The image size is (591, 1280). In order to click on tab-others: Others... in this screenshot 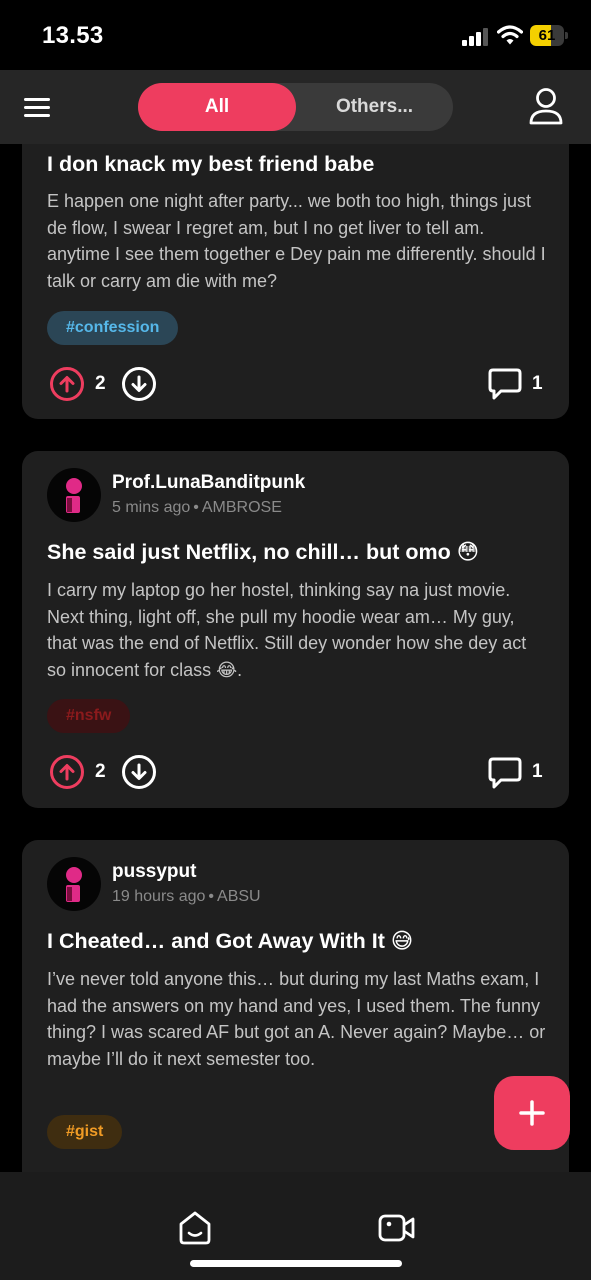, I will do `click(374, 107)`.